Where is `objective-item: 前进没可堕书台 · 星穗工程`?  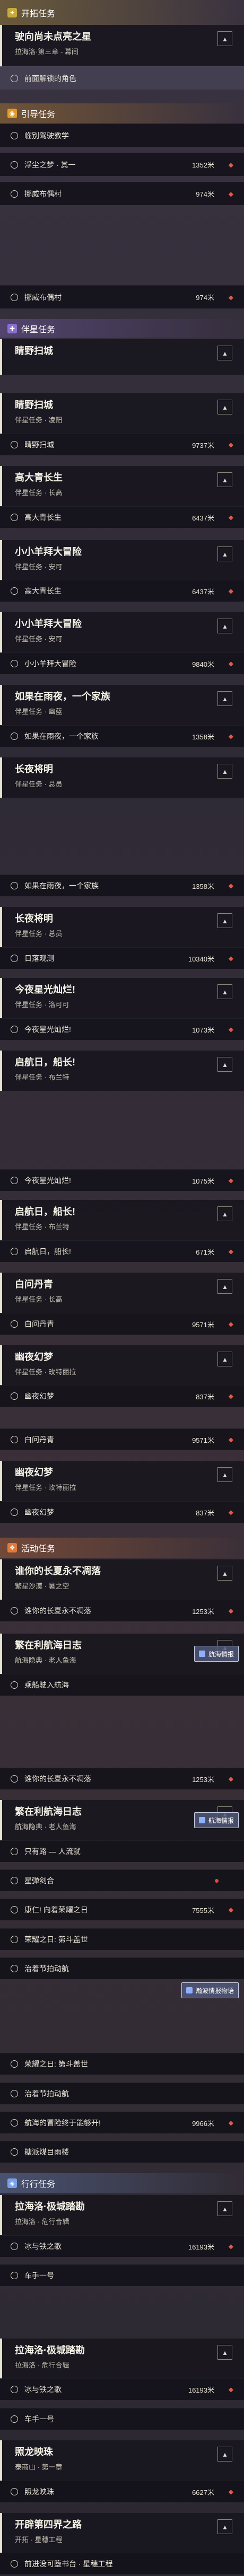
objective-item: 前进没可堕书台 · 星穗工程 is located at coordinates (122, 2563).